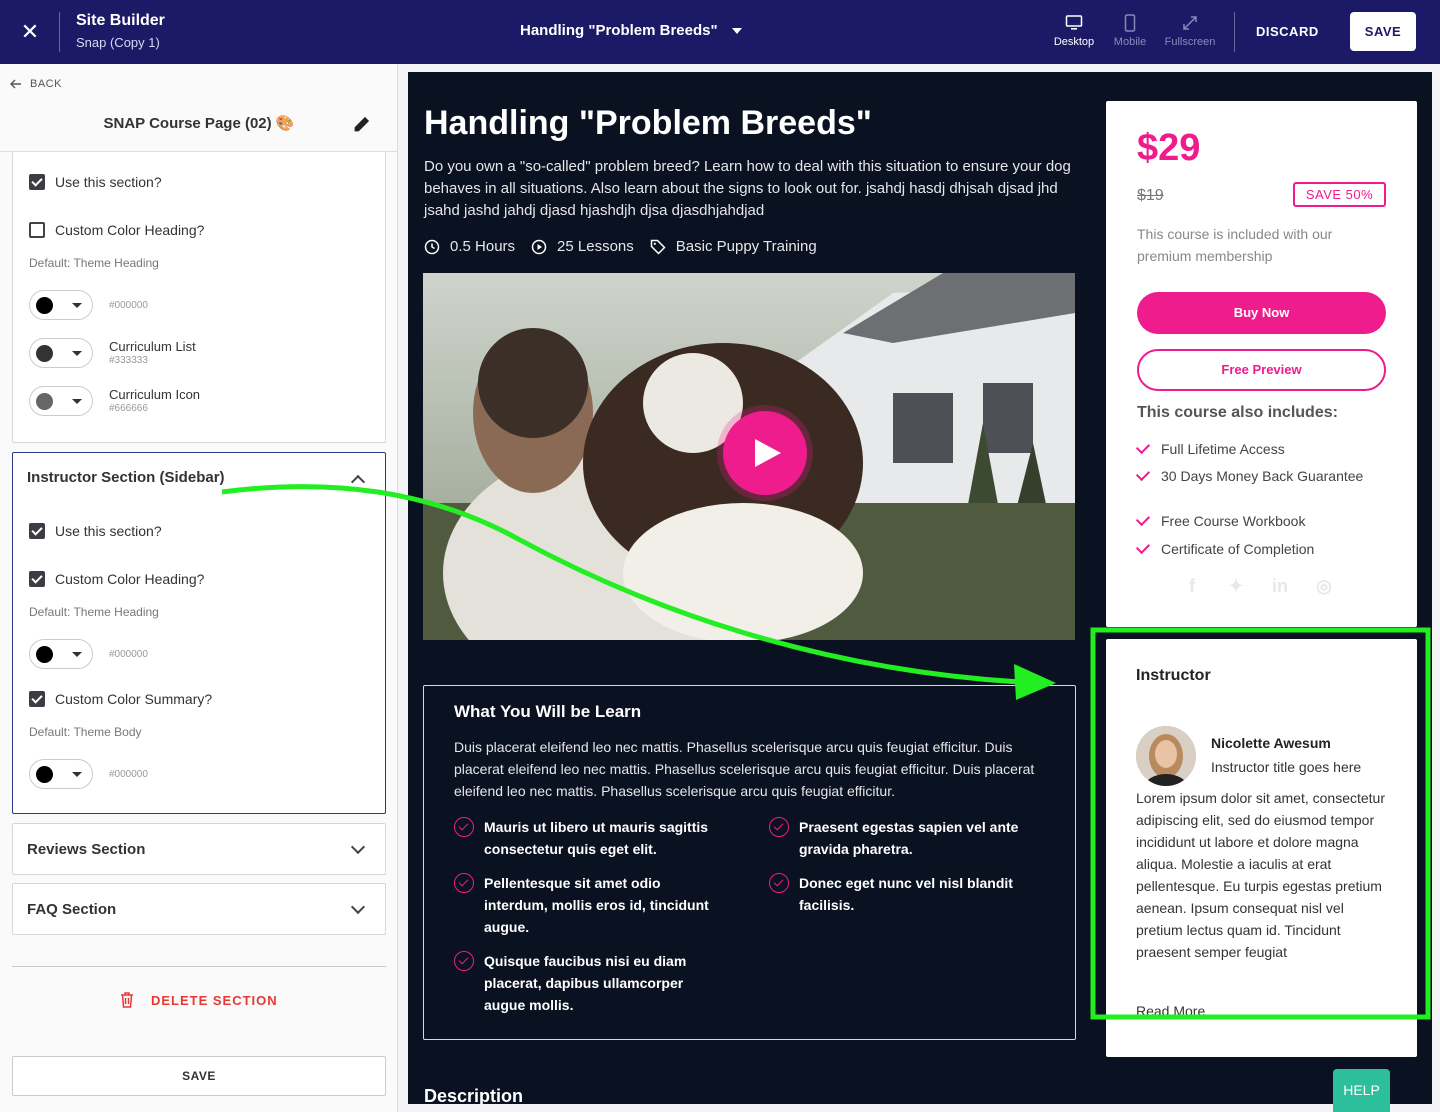  What do you see at coordinates (46, 84) in the screenshot?
I see `back-label: BACK` at bounding box center [46, 84].